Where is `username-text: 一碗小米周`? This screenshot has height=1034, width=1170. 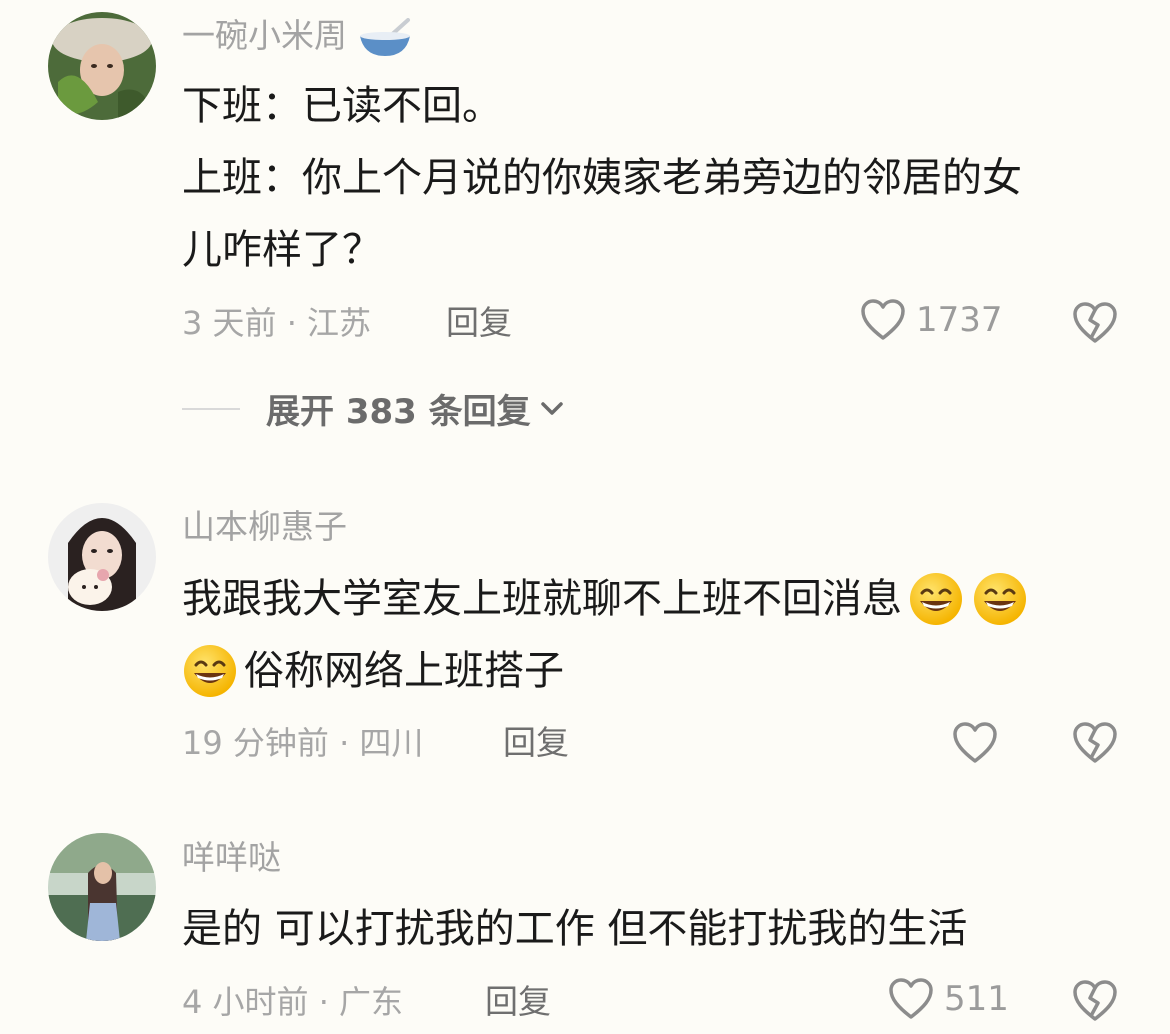 username-text: 一碗小米周 is located at coordinates (264, 35).